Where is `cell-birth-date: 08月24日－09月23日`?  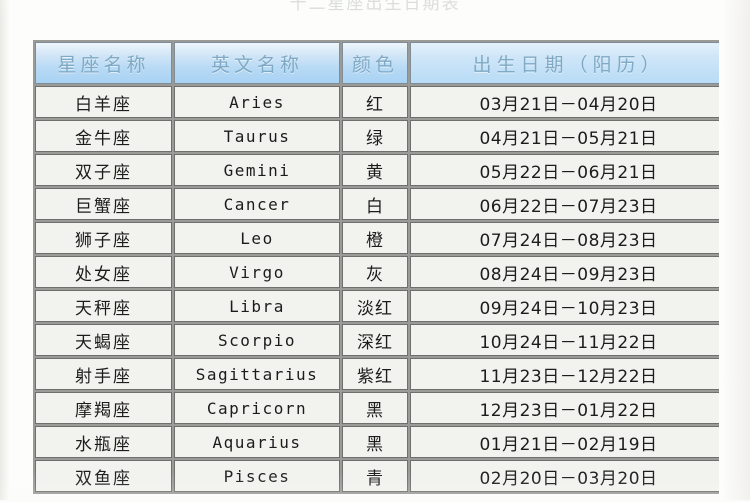 cell-birth-date: 08月24日－09月23日 is located at coordinates (564, 272).